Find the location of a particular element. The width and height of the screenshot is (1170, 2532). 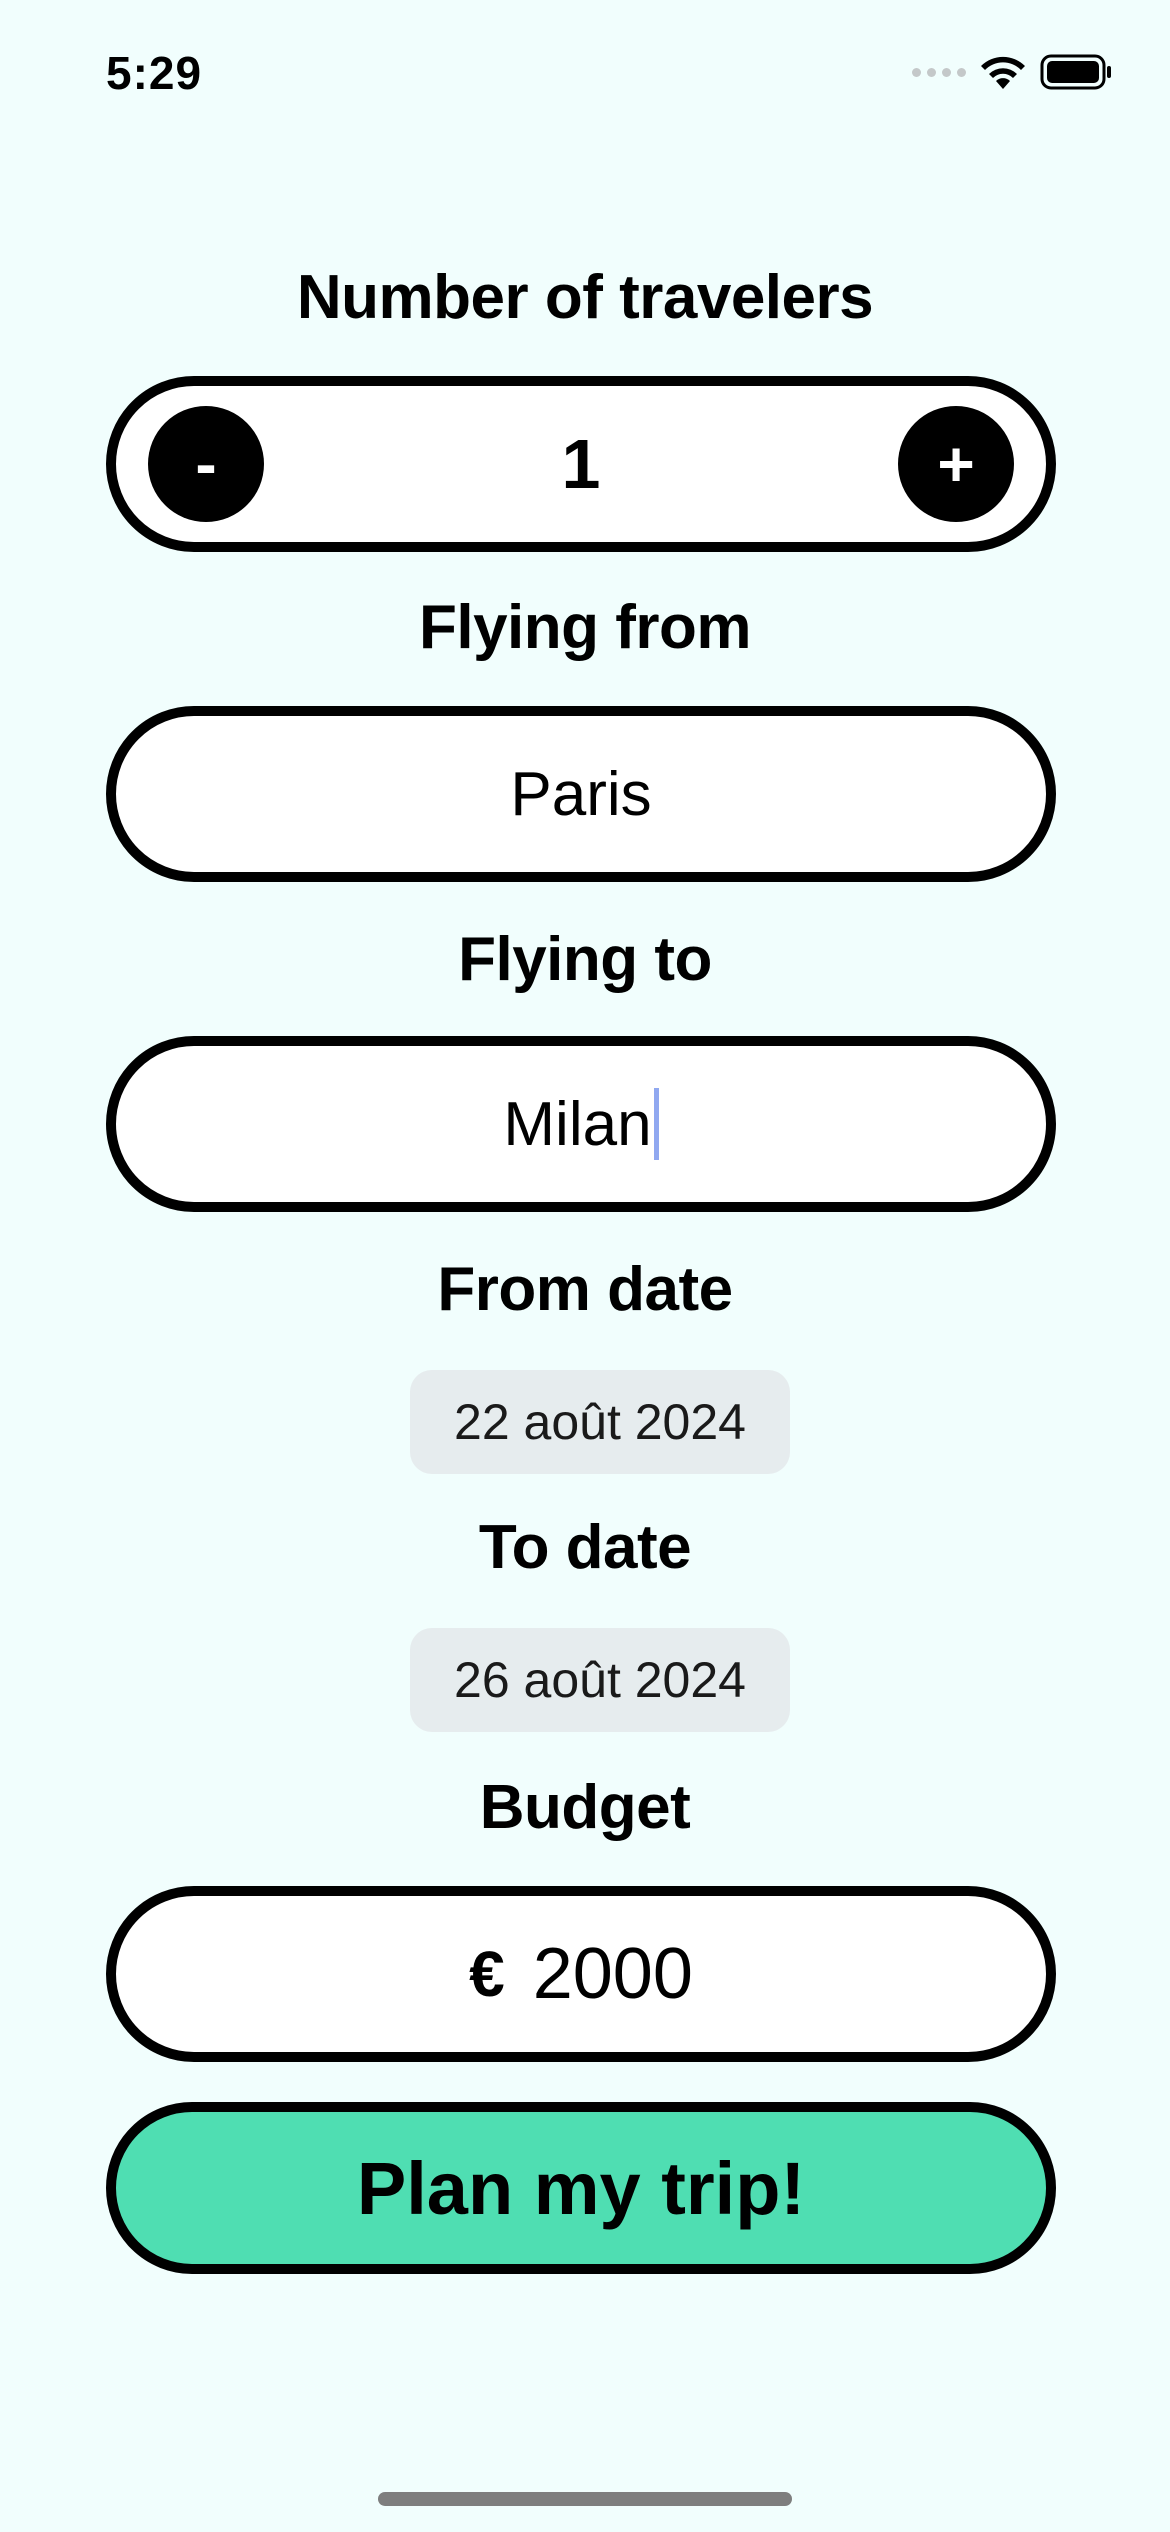

budget-value: 2000 is located at coordinates (612, 1974).